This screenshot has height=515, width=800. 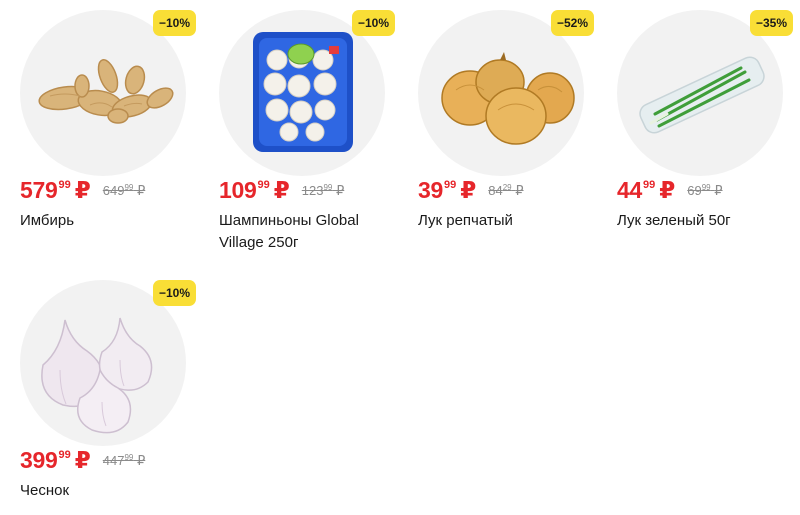 What do you see at coordinates (694, 190) in the screenshot?
I see `old-price-rubles: 69` at bounding box center [694, 190].